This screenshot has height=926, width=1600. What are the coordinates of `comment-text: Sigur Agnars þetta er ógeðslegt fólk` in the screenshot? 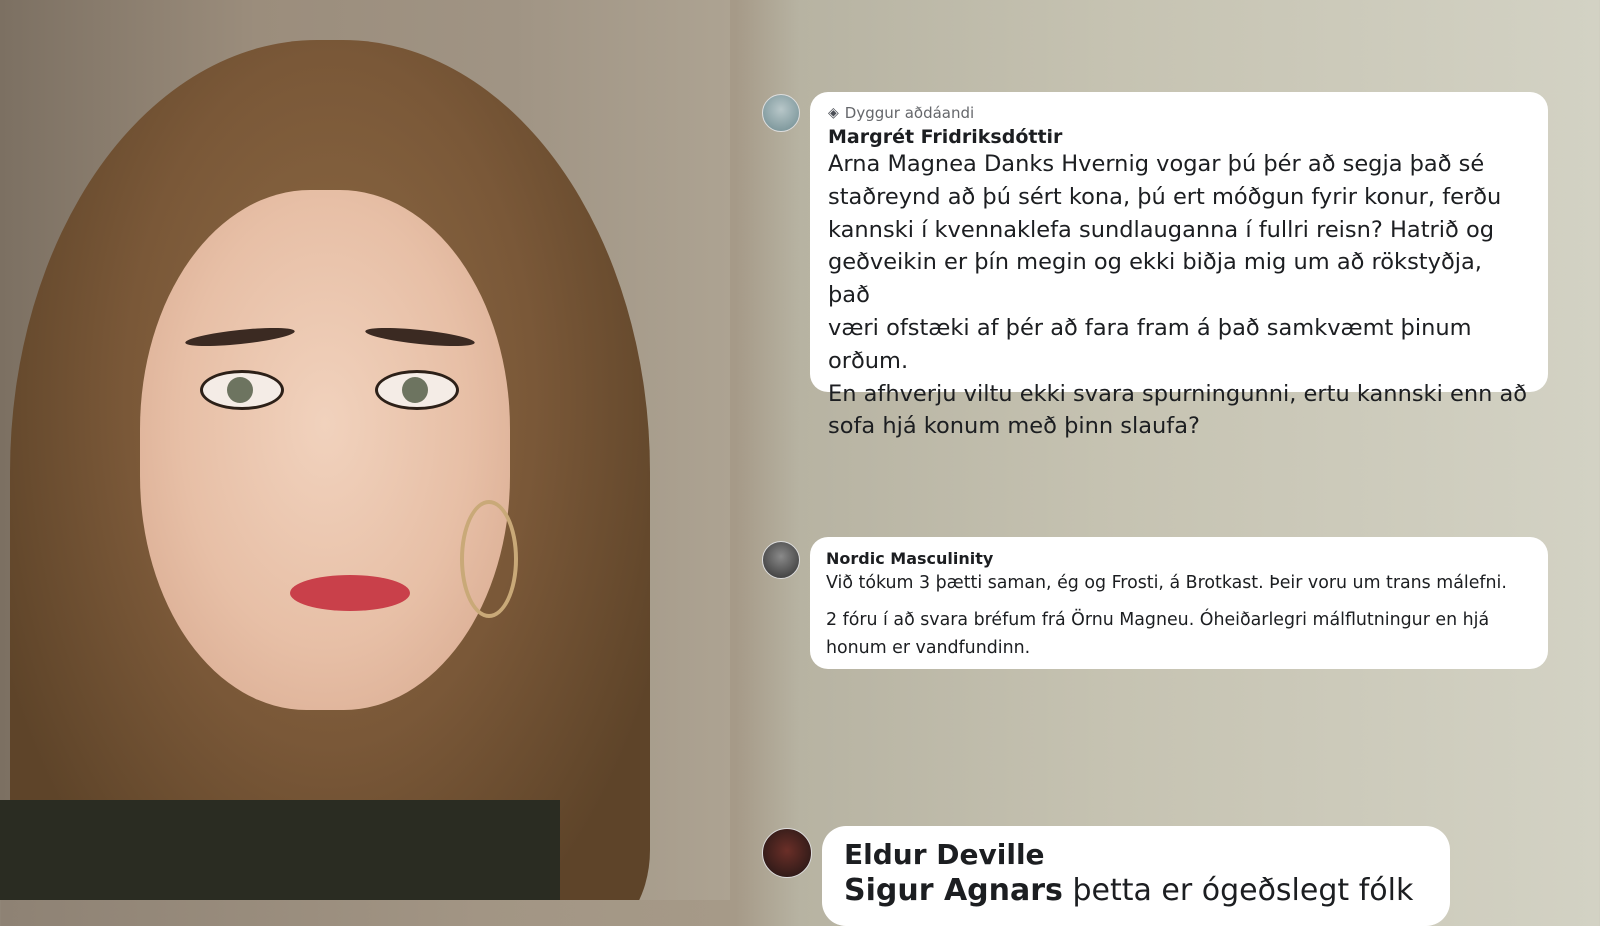 It's located at (1136, 890).